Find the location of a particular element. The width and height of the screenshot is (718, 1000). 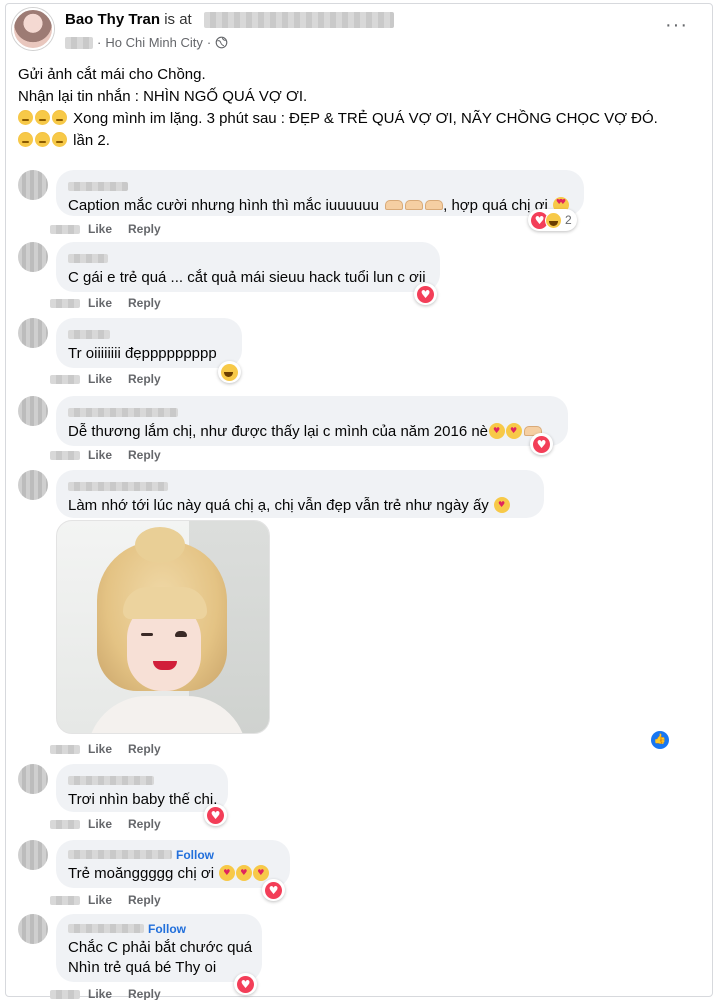

comment-photo is located at coordinates (163, 627).